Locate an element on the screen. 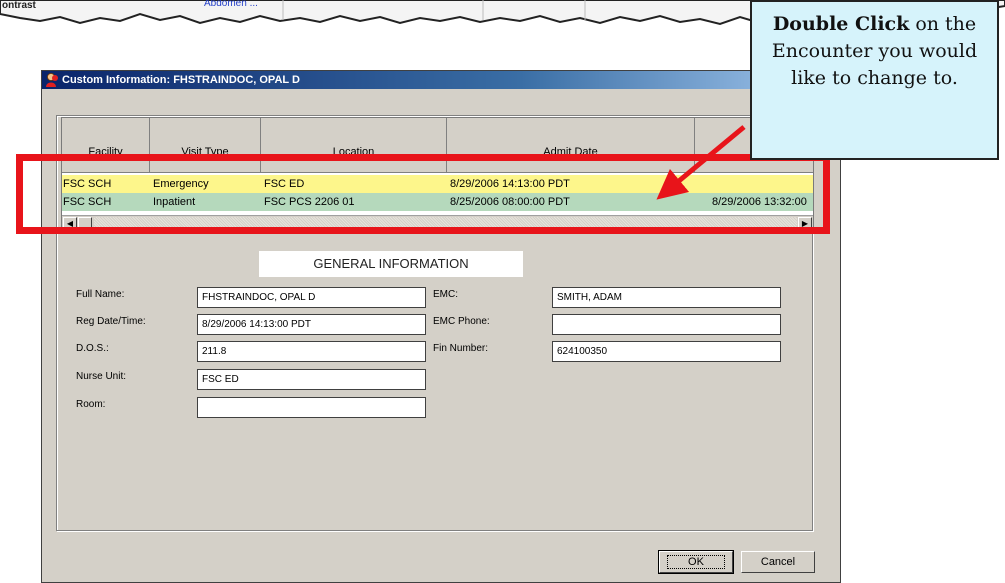 Image resolution: width=1005 pixels, height=583 pixels. room-field is located at coordinates (311, 407).